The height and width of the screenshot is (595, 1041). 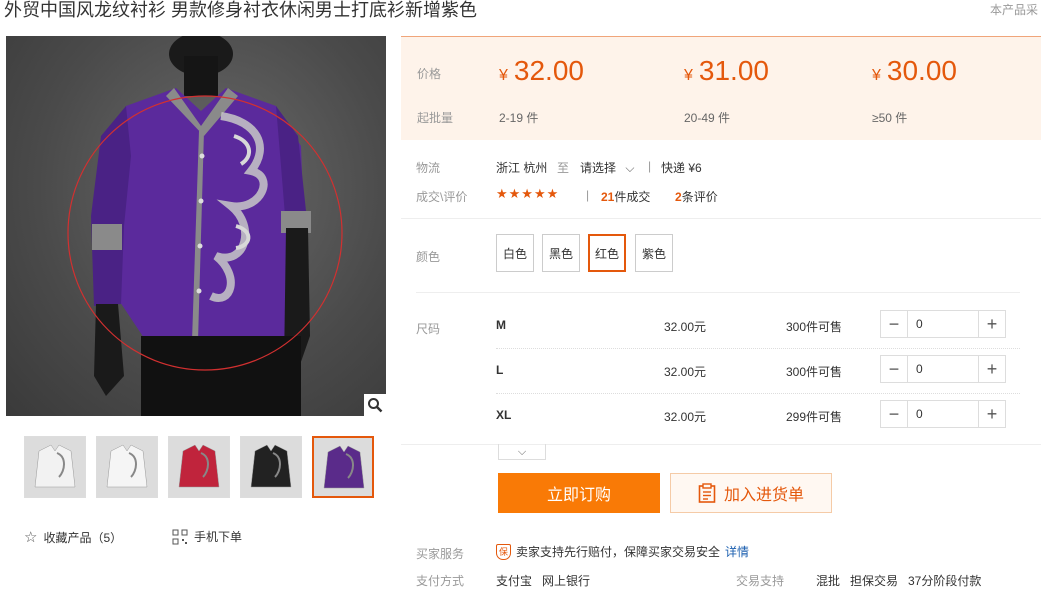 I want to click on clipboard-icon, so click(x=707, y=493).